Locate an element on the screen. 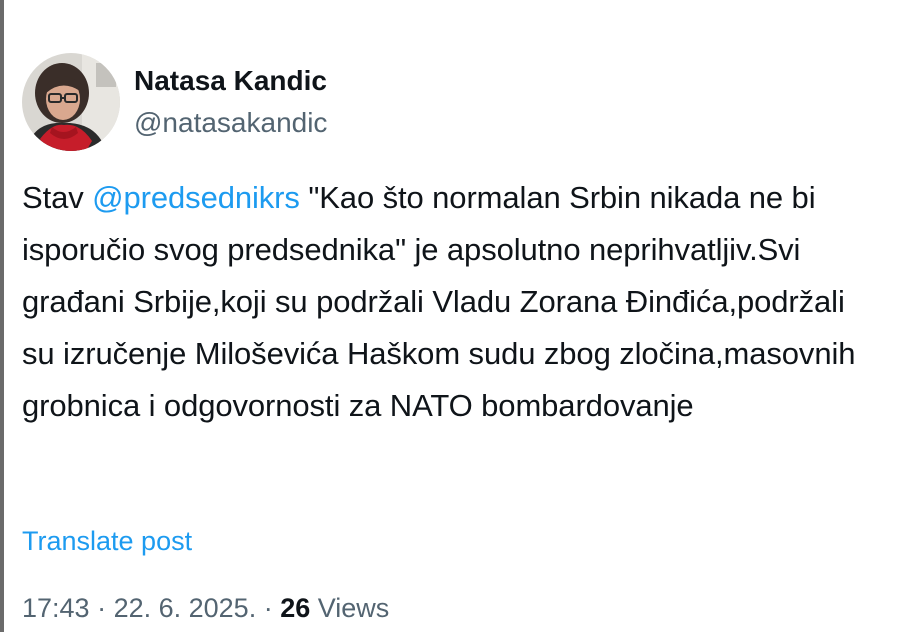 This screenshot has width=900, height=632. author-display-name: Natasa Kandic is located at coordinates (230, 81).